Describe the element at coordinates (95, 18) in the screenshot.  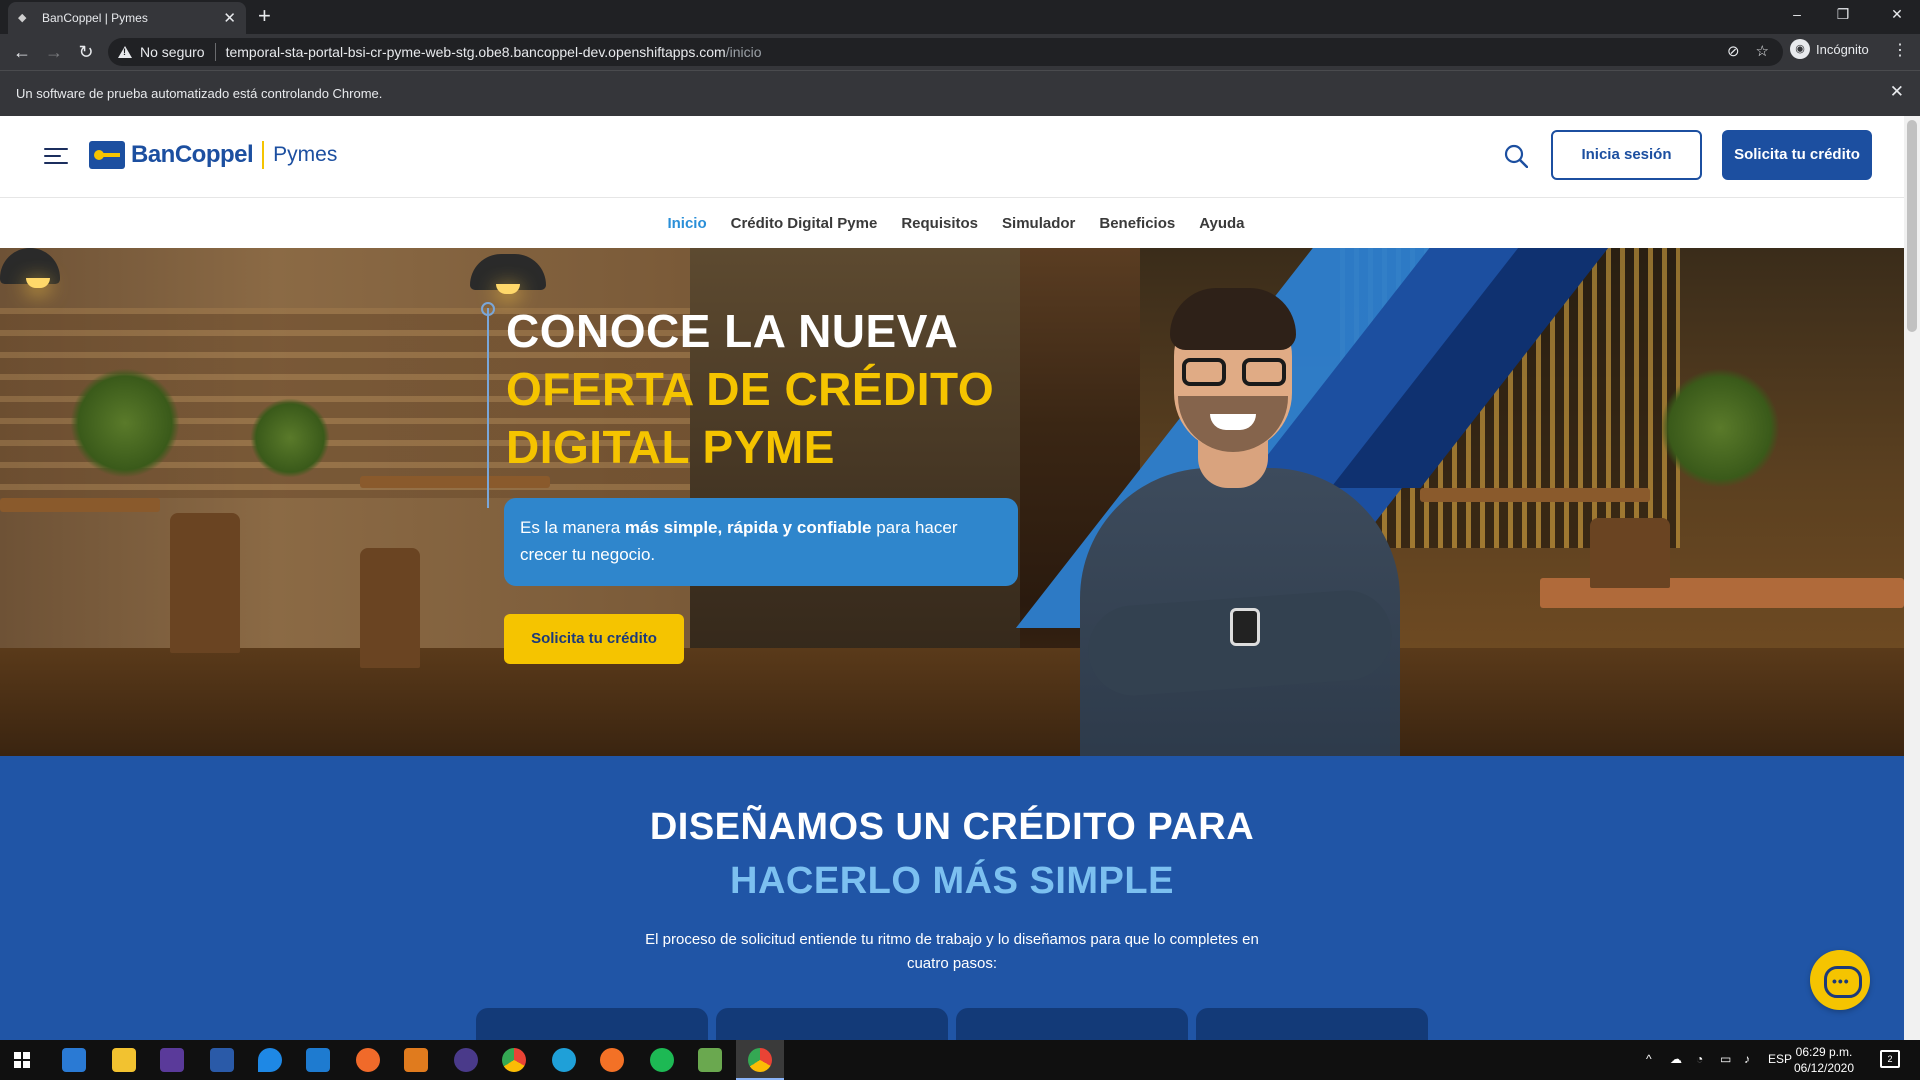
I see `tab-title: BanCoppel | Pymes` at that location.